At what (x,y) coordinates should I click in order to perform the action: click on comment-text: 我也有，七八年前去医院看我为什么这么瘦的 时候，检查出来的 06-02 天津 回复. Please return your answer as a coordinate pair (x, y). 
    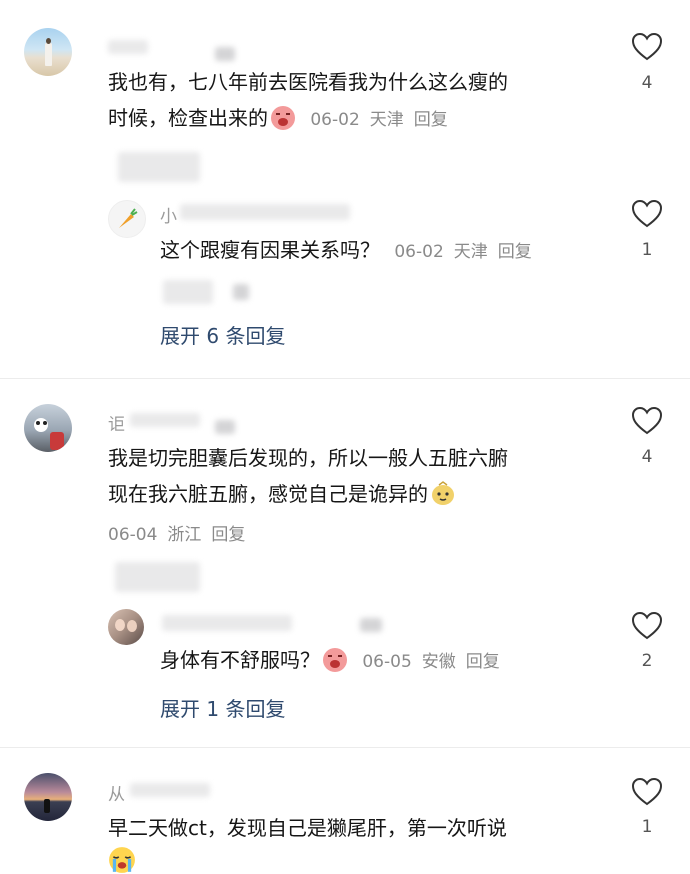
    Looking at the image, I should click on (308, 100).